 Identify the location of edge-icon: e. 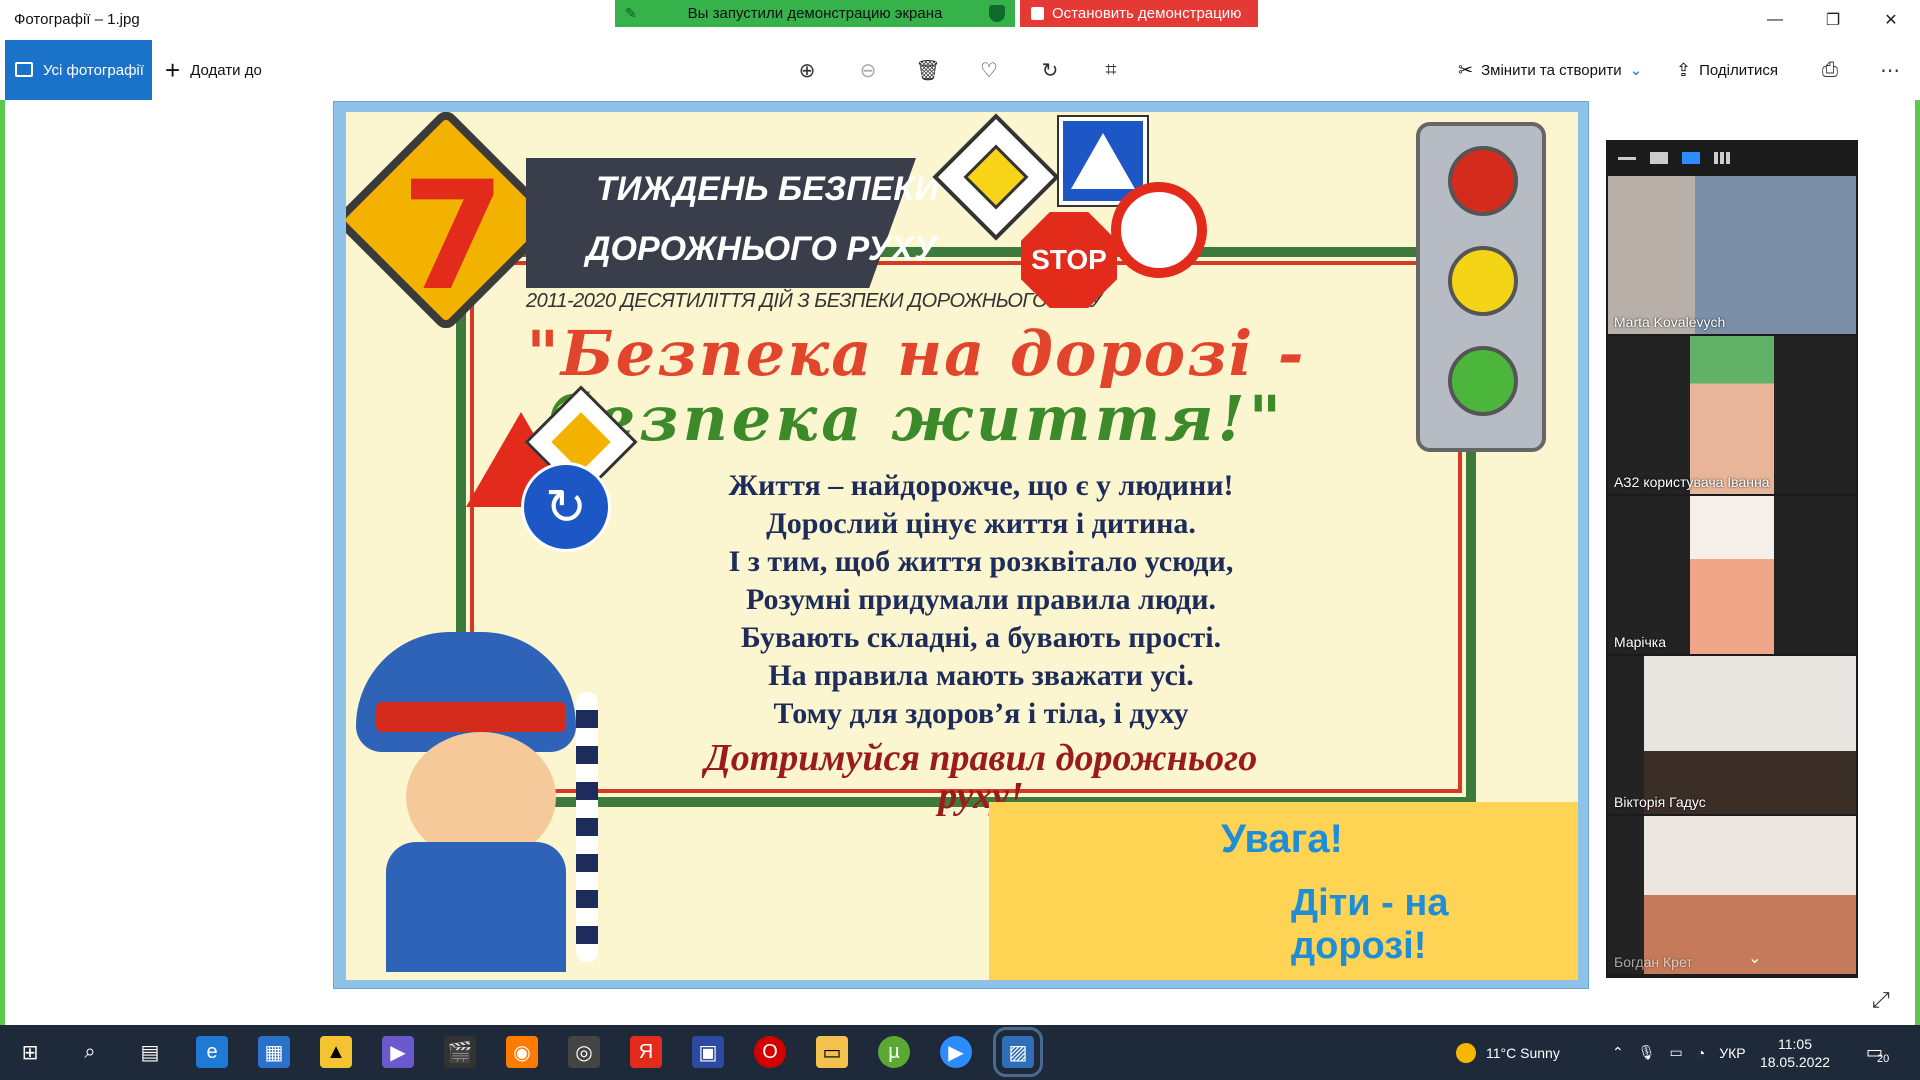
(212, 1052).